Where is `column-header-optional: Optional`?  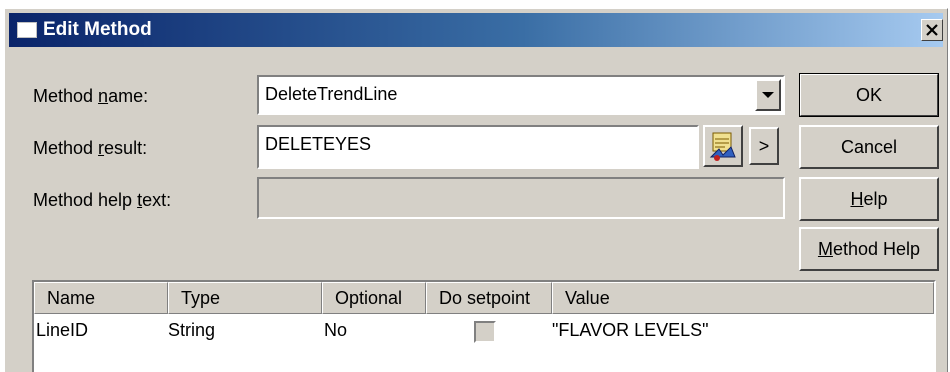
column-header-optional: Optional is located at coordinates (374, 298).